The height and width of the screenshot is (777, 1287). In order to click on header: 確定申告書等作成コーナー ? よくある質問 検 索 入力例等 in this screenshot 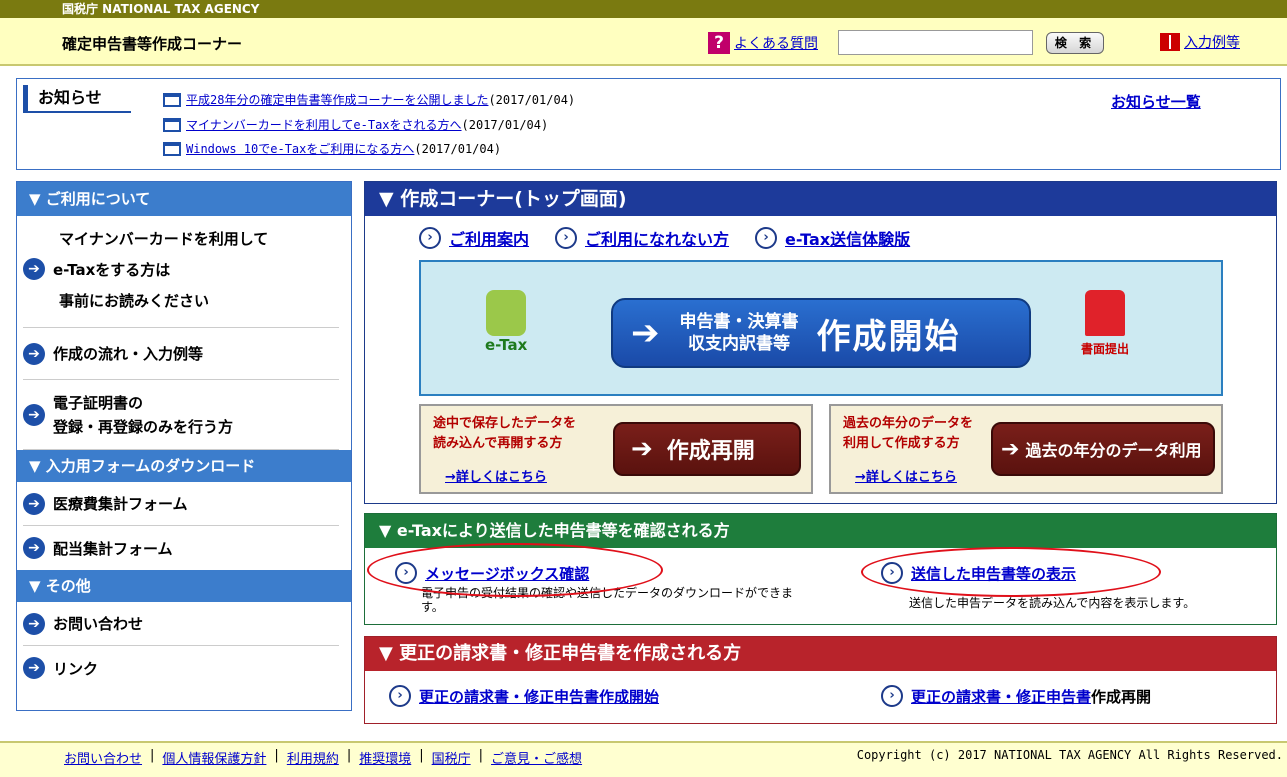, I will do `click(643, 42)`.